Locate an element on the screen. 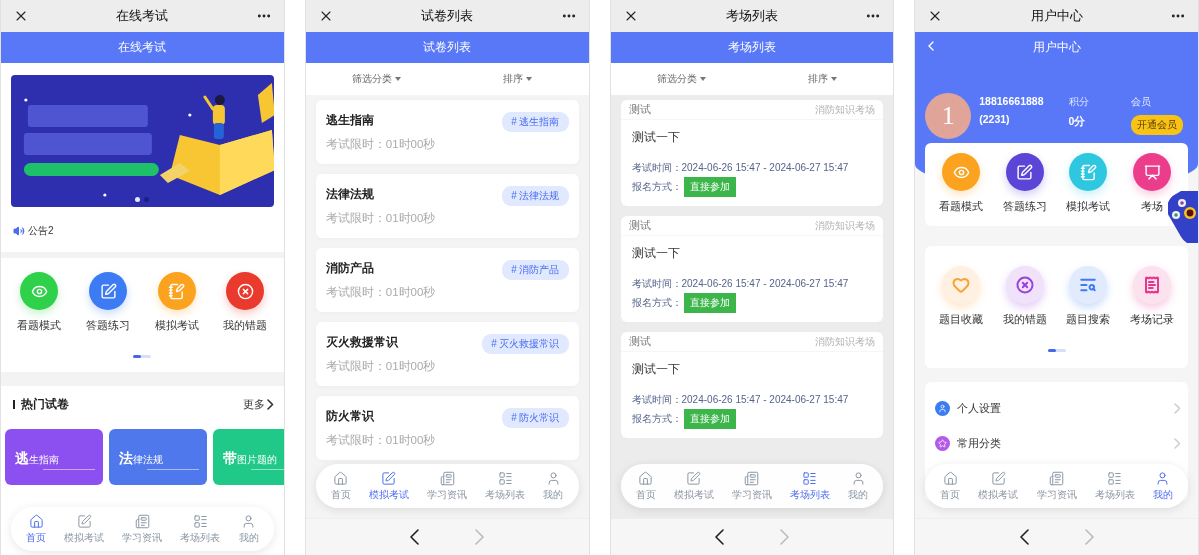 The width and height of the screenshot is (1199, 555). category-text: 测试 is located at coordinates (639, 109).